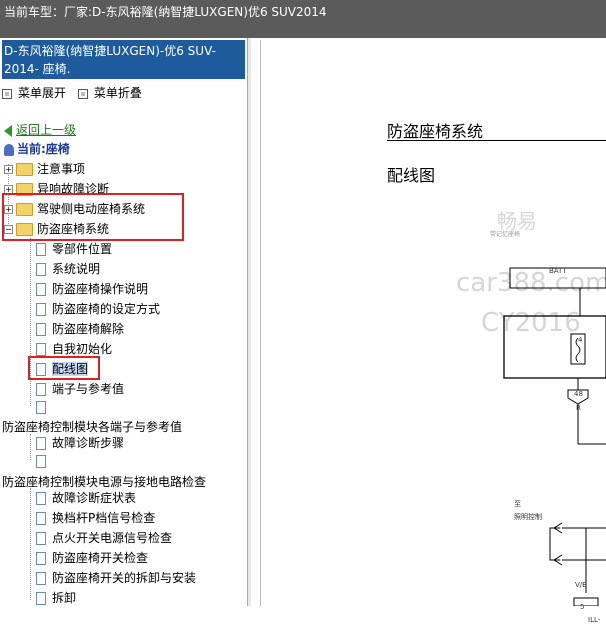  I want to click on splitter, so click(249, 322).